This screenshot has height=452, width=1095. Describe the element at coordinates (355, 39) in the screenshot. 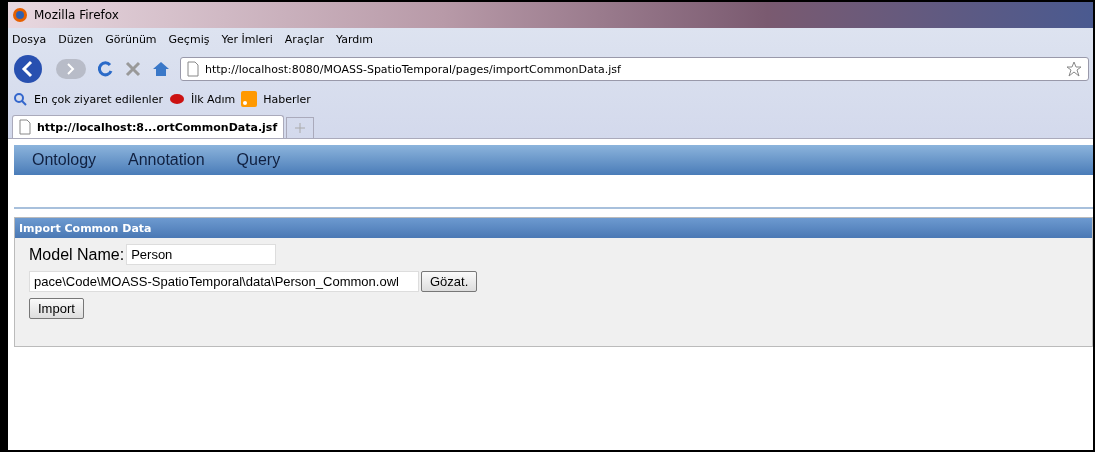

I see `menu-item: Yardım` at that location.